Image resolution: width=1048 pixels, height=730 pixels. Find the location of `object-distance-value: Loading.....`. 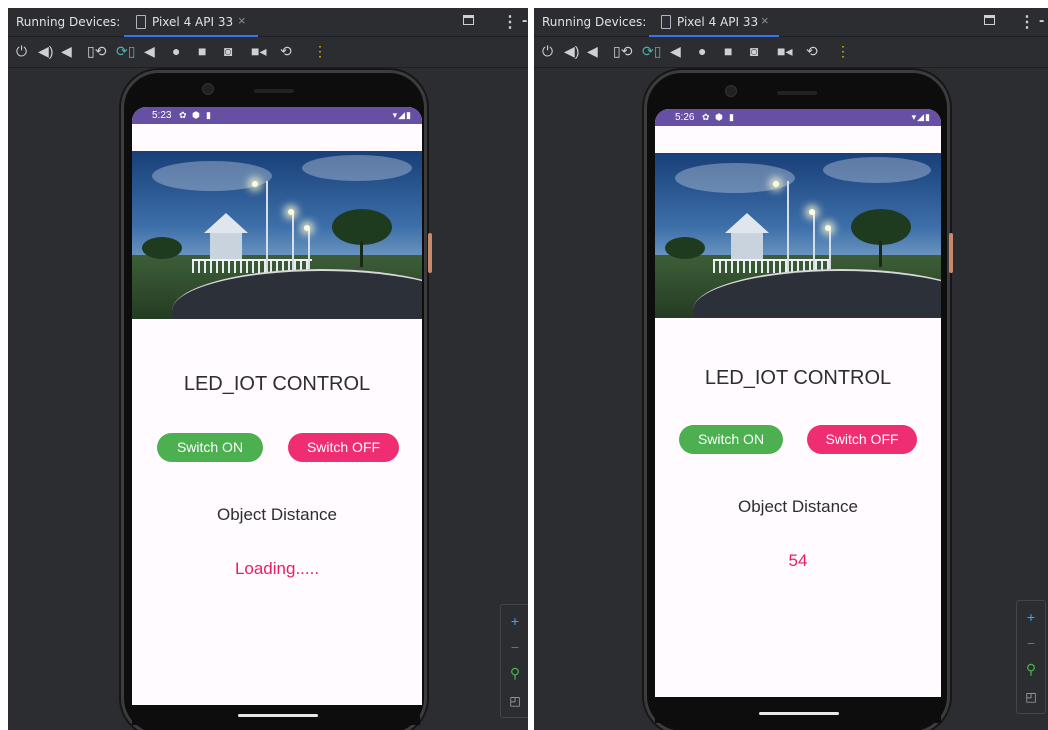

object-distance-value: Loading..... is located at coordinates (277, 568).